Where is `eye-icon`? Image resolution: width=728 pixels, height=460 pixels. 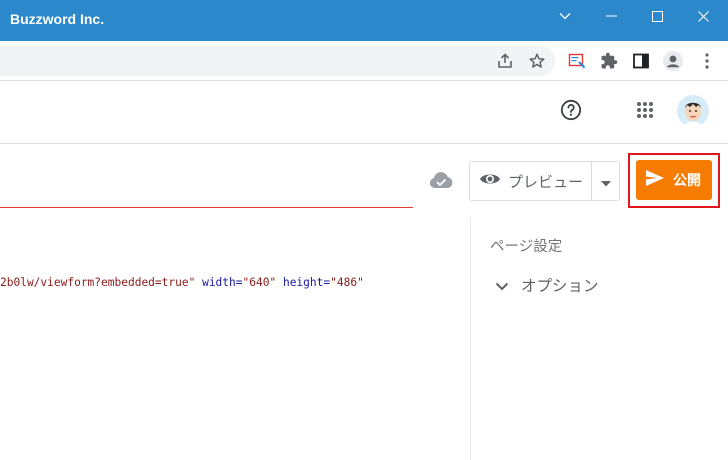 eye-icon is located at coordinates (490, 181).